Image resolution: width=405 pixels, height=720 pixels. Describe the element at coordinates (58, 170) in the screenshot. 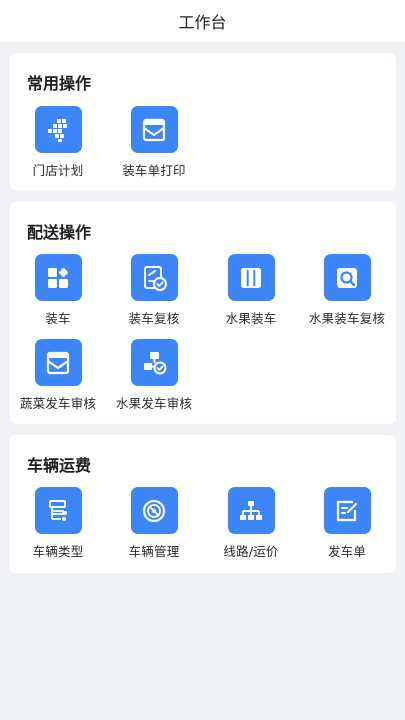

I see `menu-item-label: 门店计划` at that location.